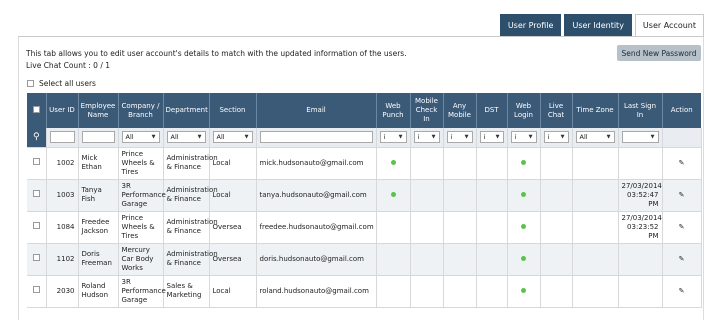  Describe the element at coordinates (141, 227) in the screenshot. I see `cell-company: Prince Wheels & Tires` at that location.